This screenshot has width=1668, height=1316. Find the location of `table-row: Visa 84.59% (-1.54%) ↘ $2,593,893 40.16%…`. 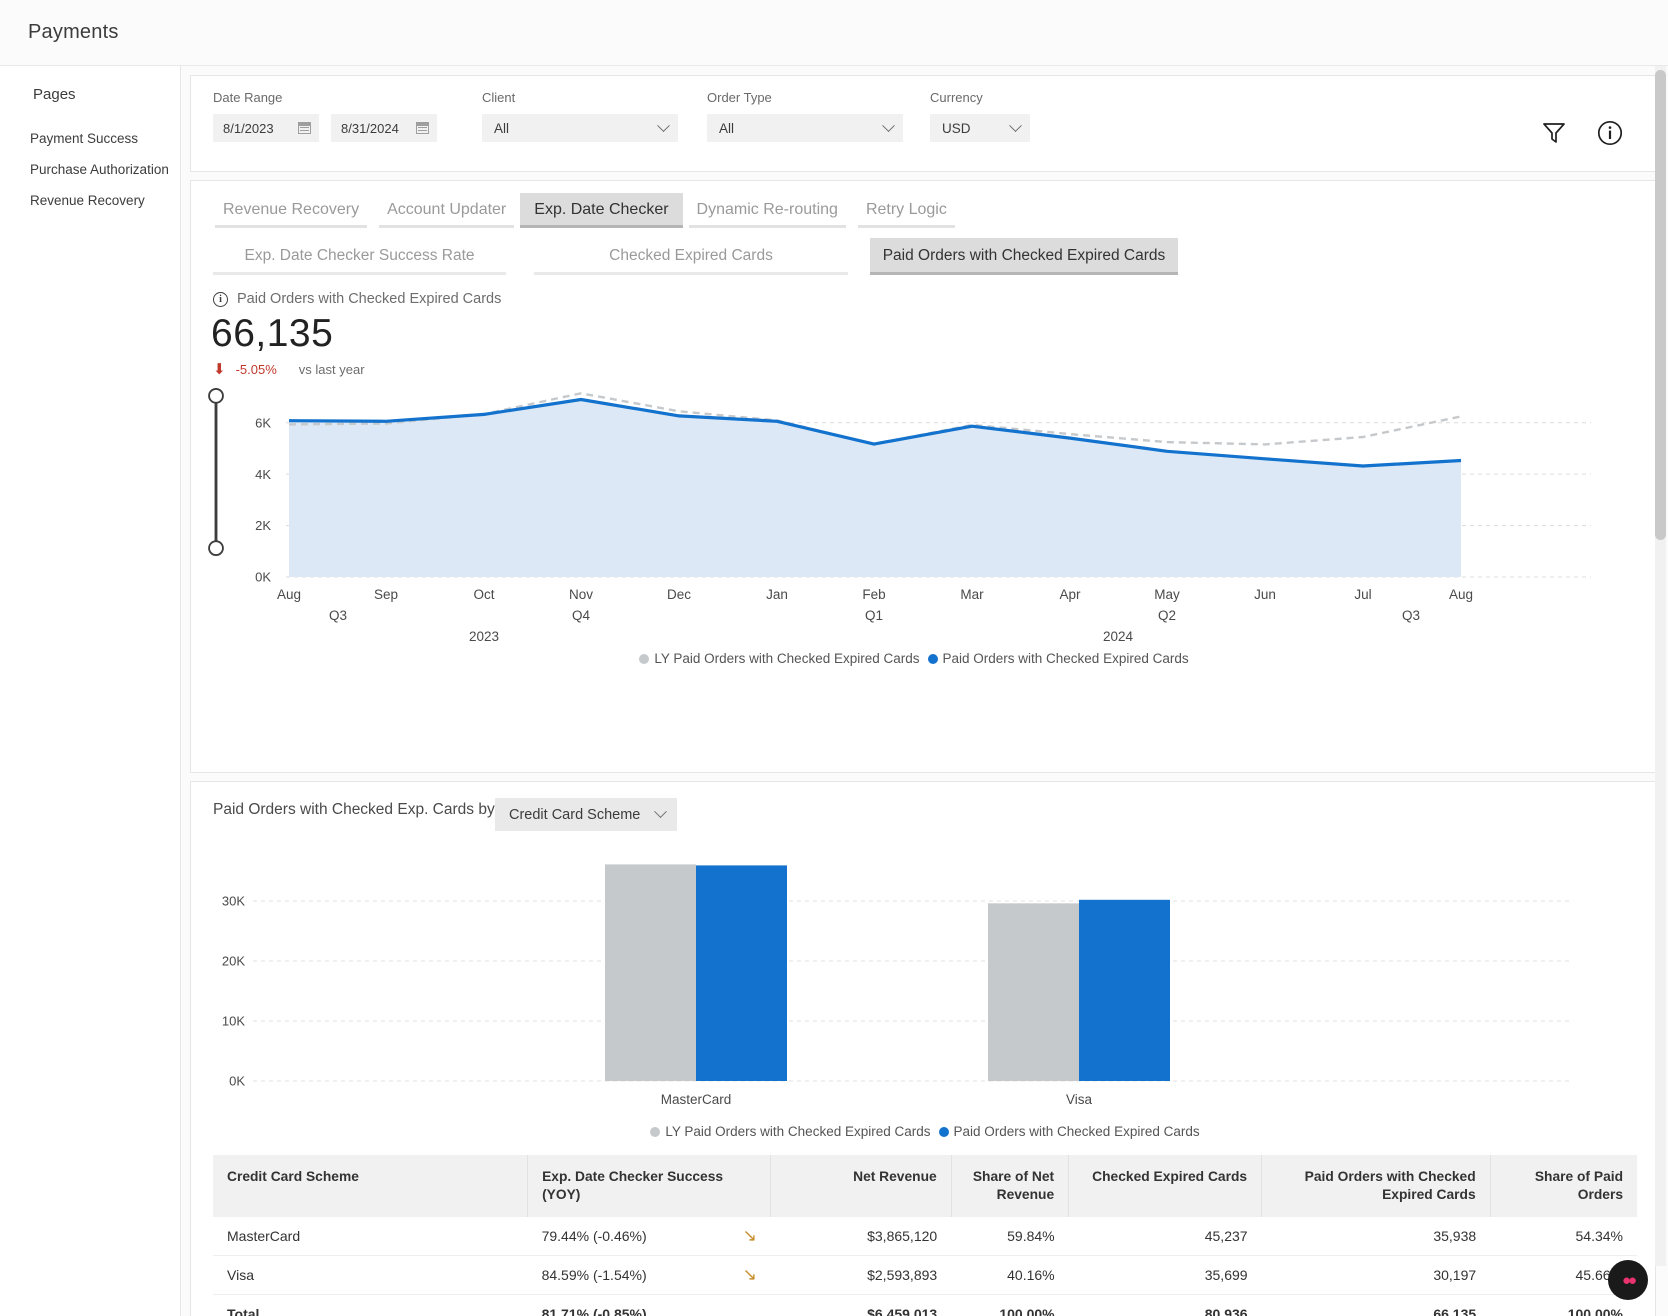

table-row: Visa 84.59% (-1.54%) ↘ $2,593,893 40.16%… is located at coordinates (925, 1275).